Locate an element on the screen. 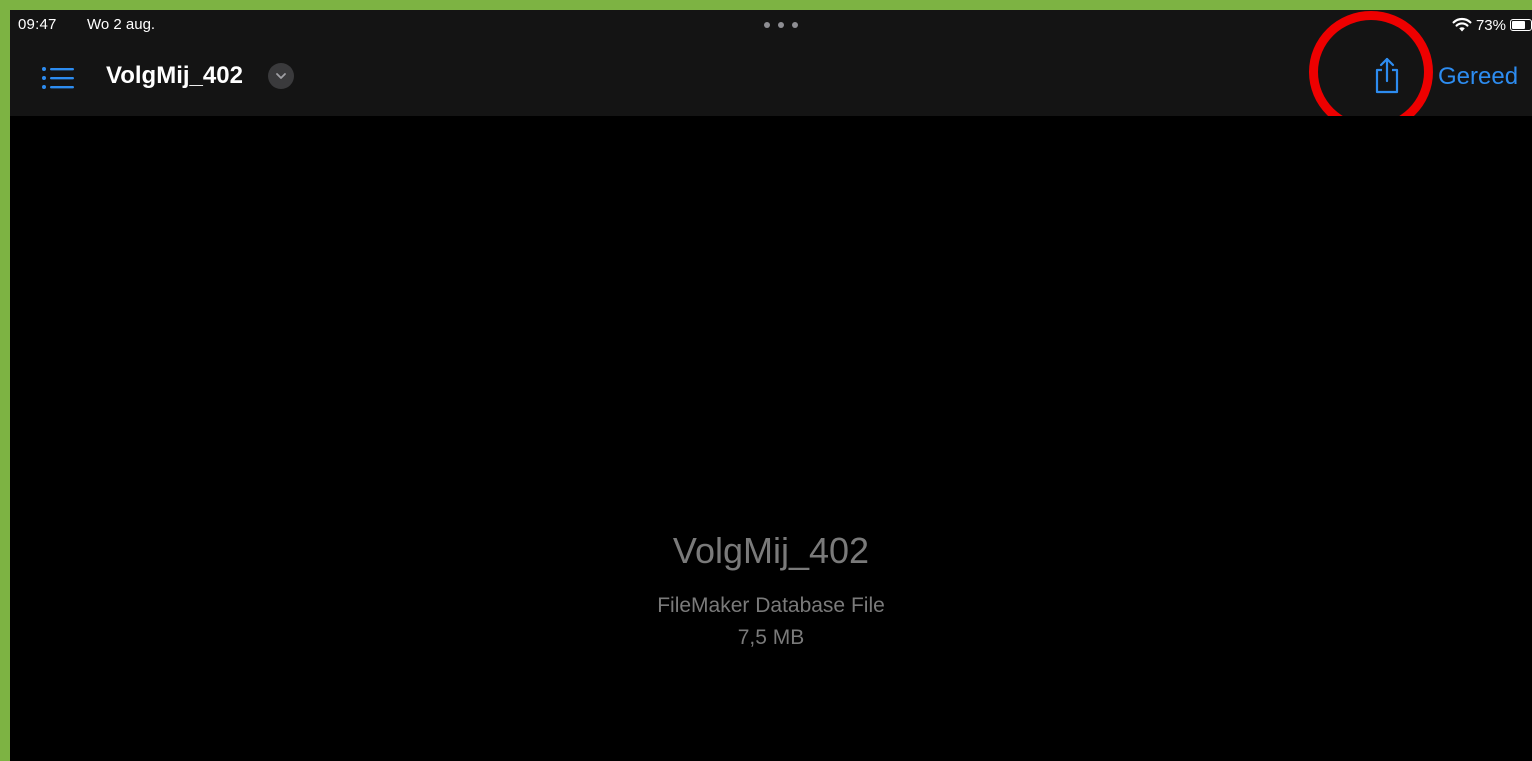  status-right-group: 73% is located at coordinates (1492, 25).